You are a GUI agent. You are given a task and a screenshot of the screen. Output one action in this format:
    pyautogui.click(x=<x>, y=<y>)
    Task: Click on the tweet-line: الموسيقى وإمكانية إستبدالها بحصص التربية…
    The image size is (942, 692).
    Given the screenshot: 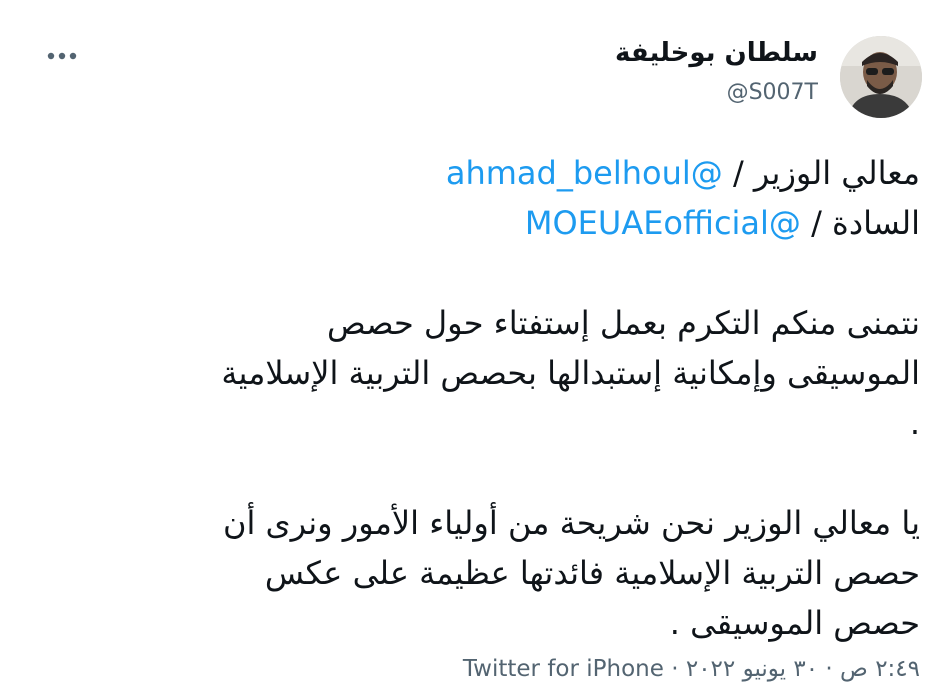 What is the action you would take?
    pyautogui.click(x=570, y=373)
    